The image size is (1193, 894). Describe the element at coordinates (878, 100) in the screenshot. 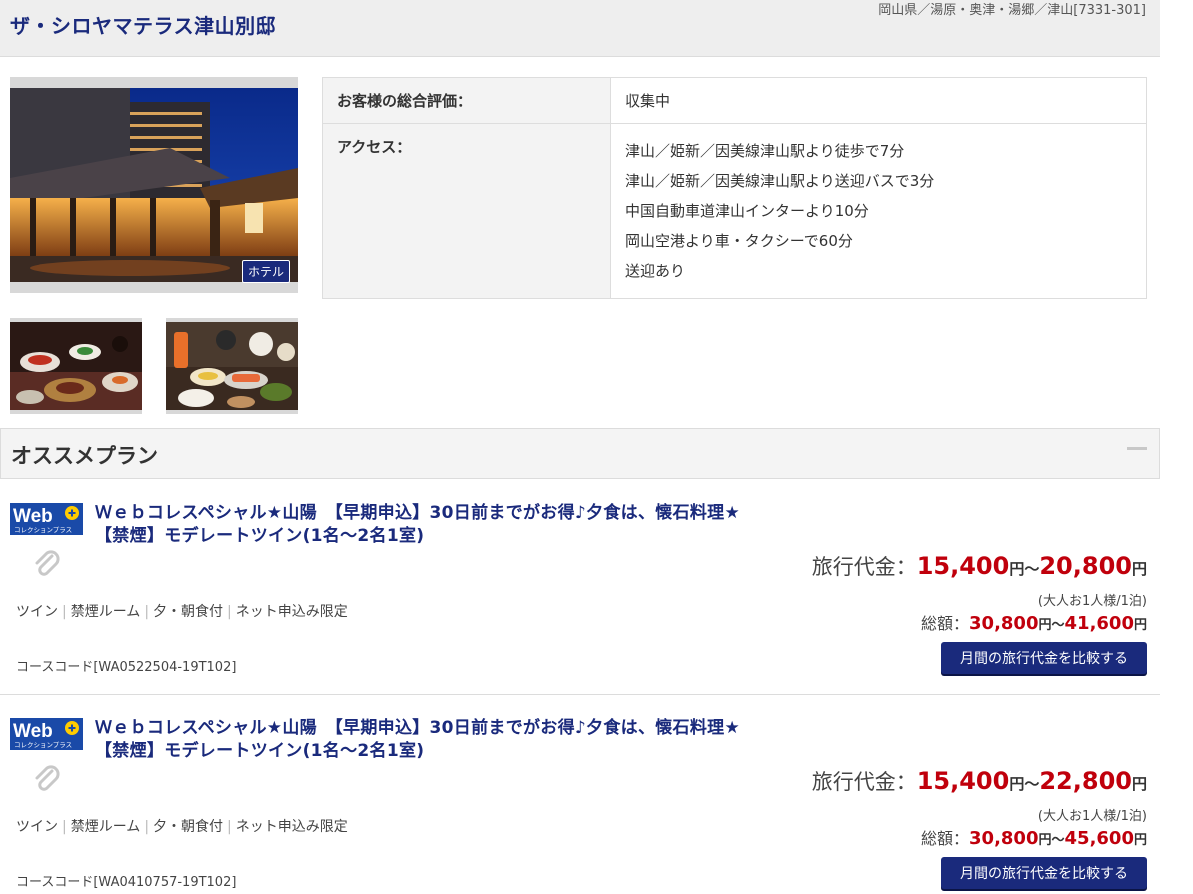

I see `rating-value: 収集中` at that location.